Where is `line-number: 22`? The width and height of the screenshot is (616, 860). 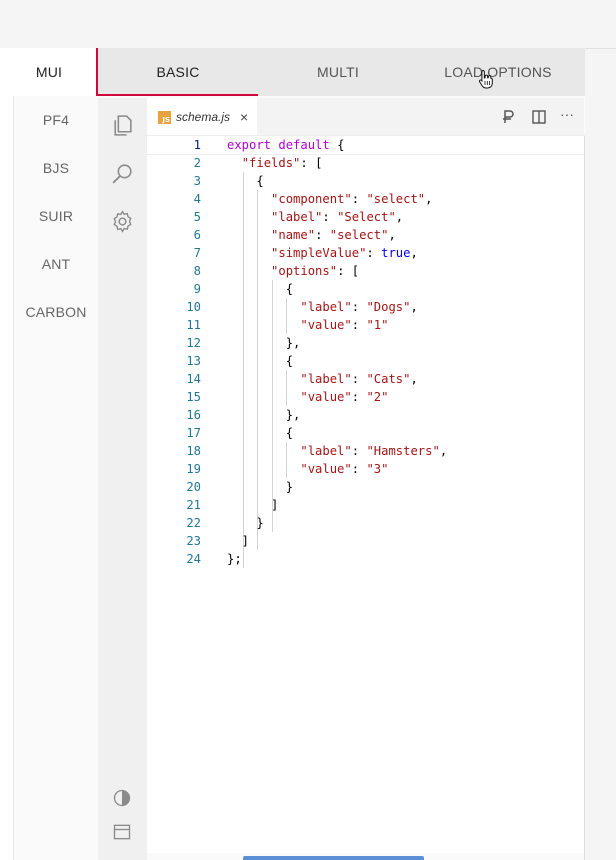 line-number: 22 is located at coordinates (193, 523).